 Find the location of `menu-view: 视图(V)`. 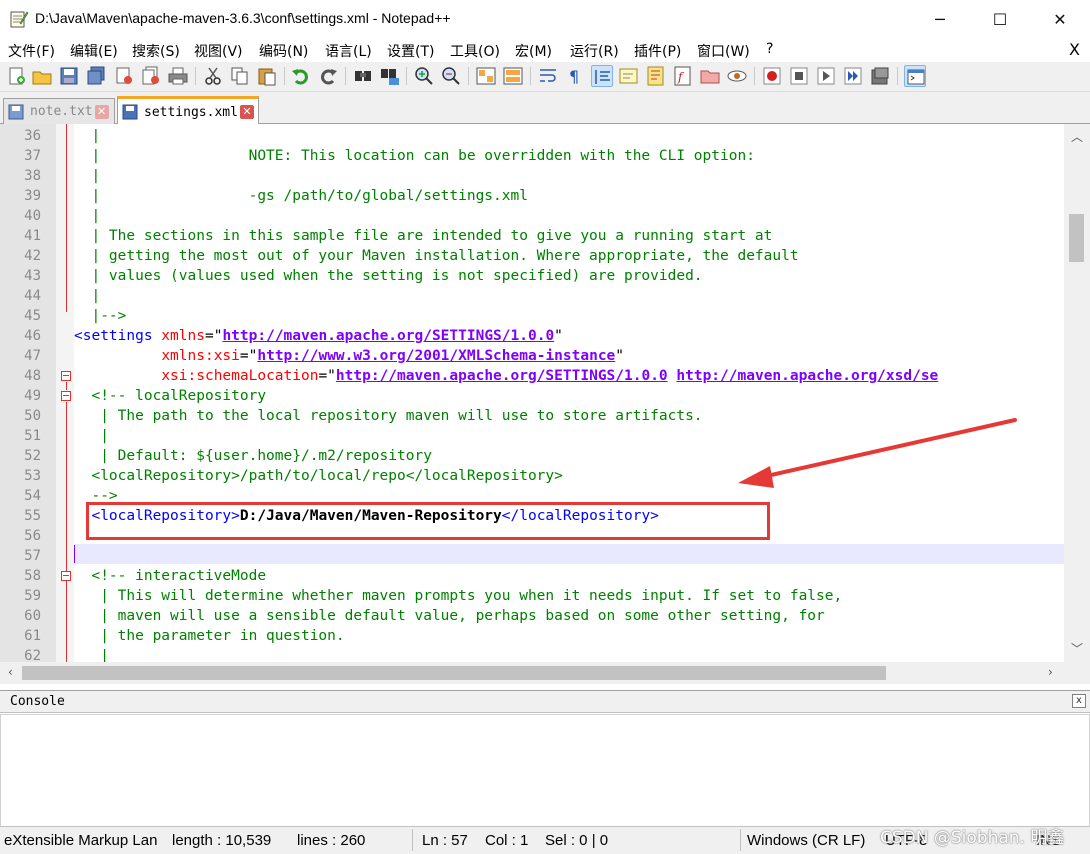

menu-view: 视图(V) is located at coordinates (218, 51).